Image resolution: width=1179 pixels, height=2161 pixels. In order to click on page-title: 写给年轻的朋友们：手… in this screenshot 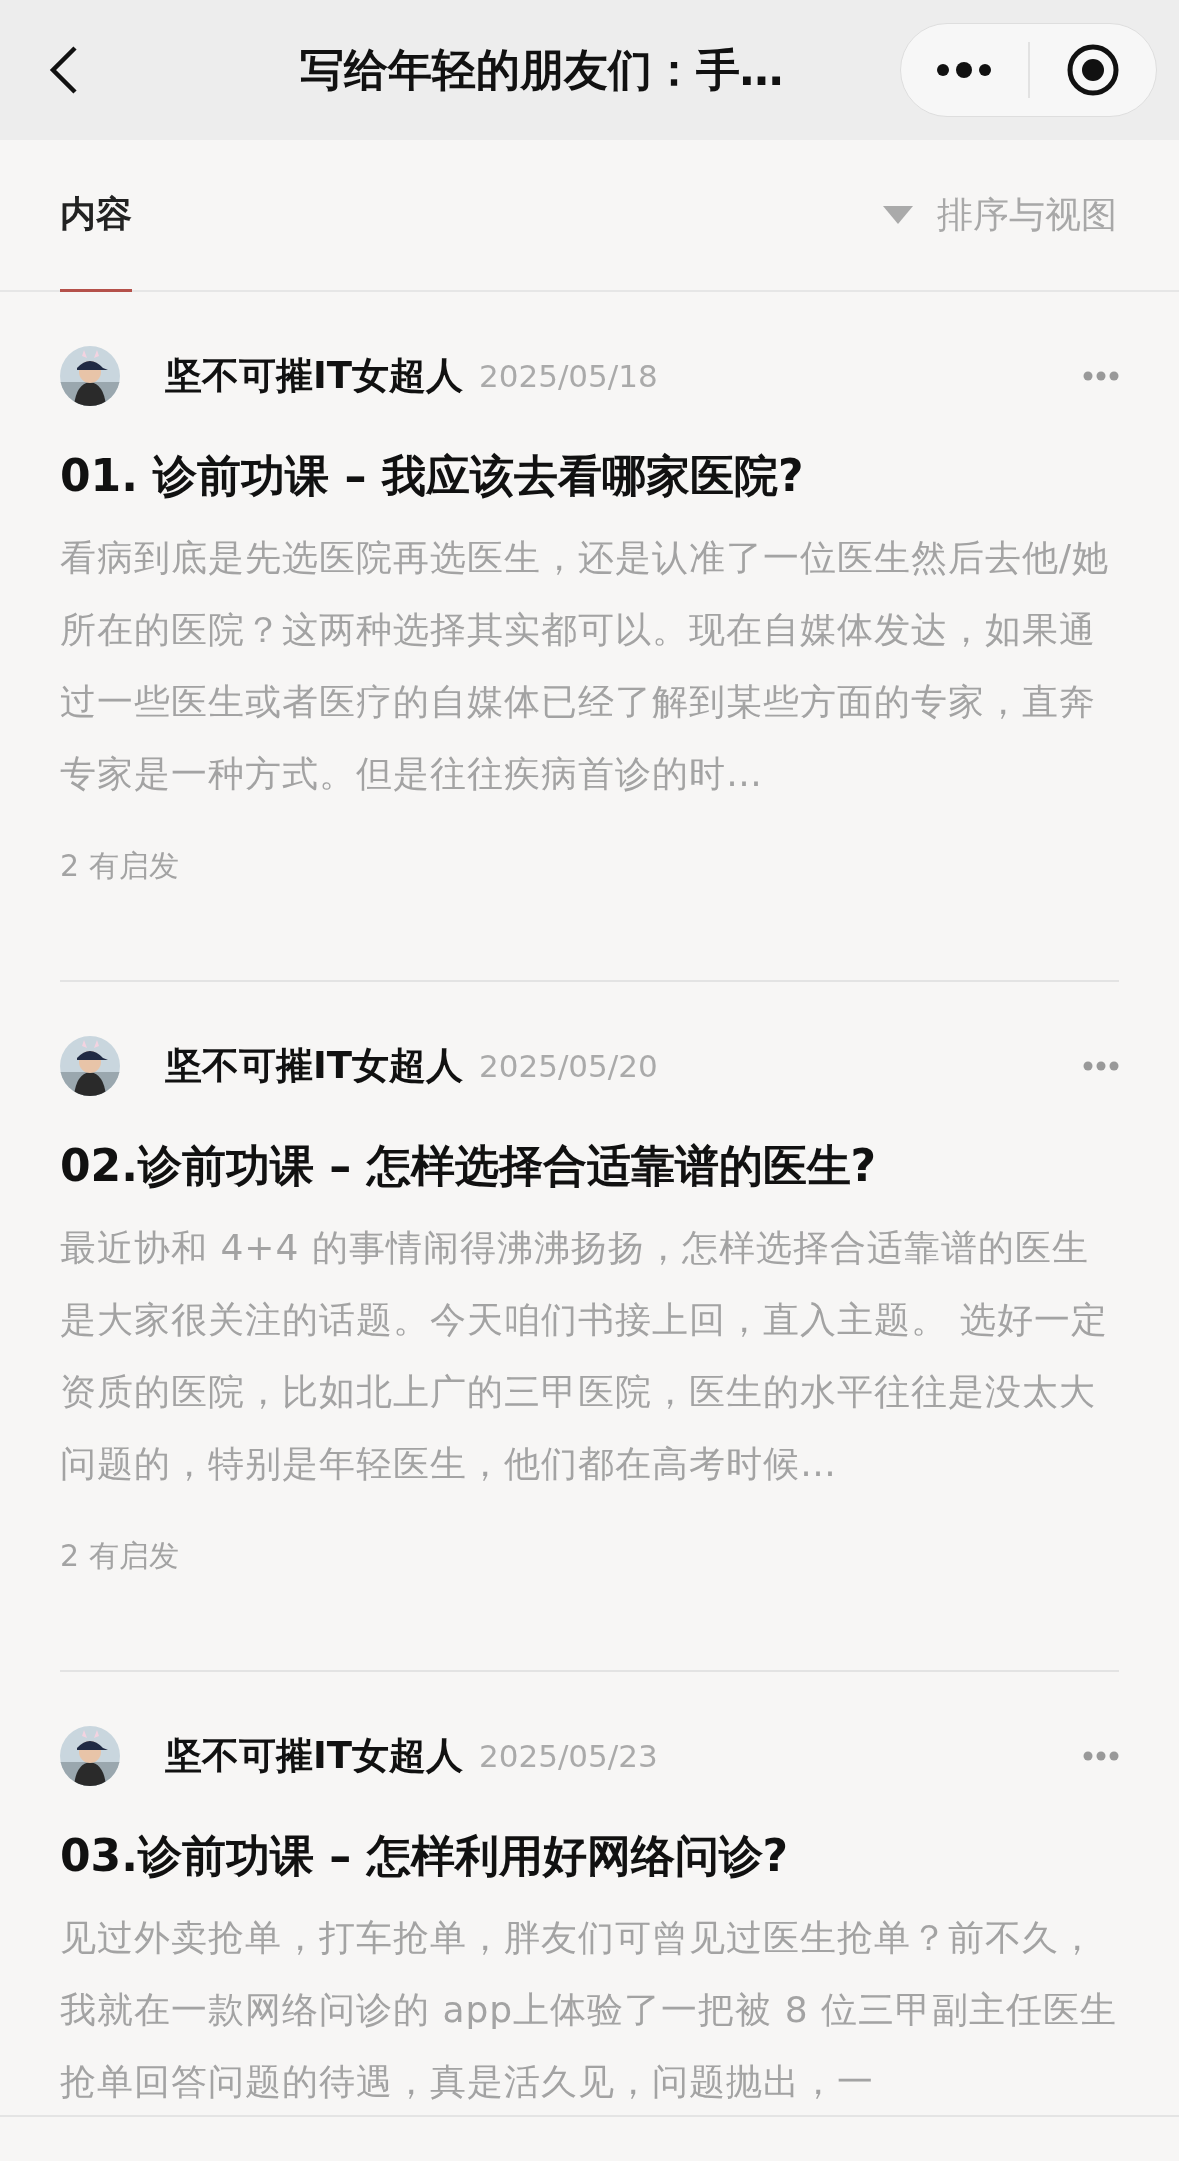, I will do `click(541, 69)`.